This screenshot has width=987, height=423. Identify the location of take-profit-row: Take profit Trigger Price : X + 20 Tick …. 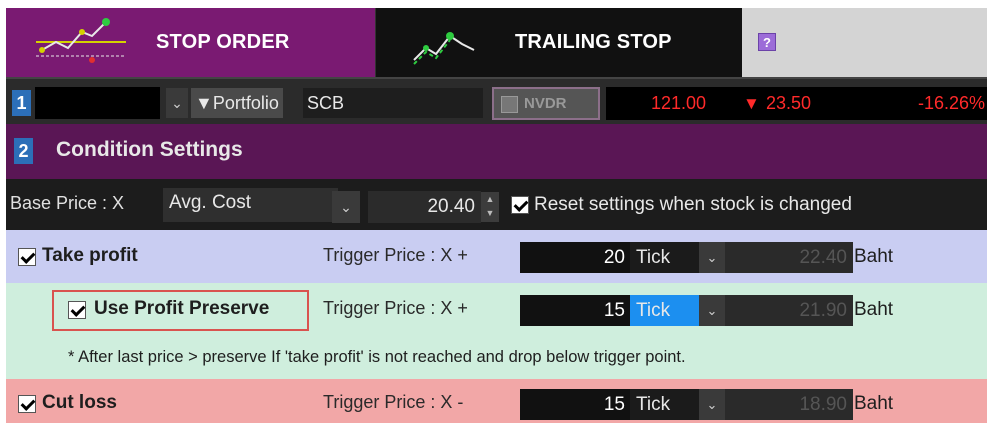
(496, 256).